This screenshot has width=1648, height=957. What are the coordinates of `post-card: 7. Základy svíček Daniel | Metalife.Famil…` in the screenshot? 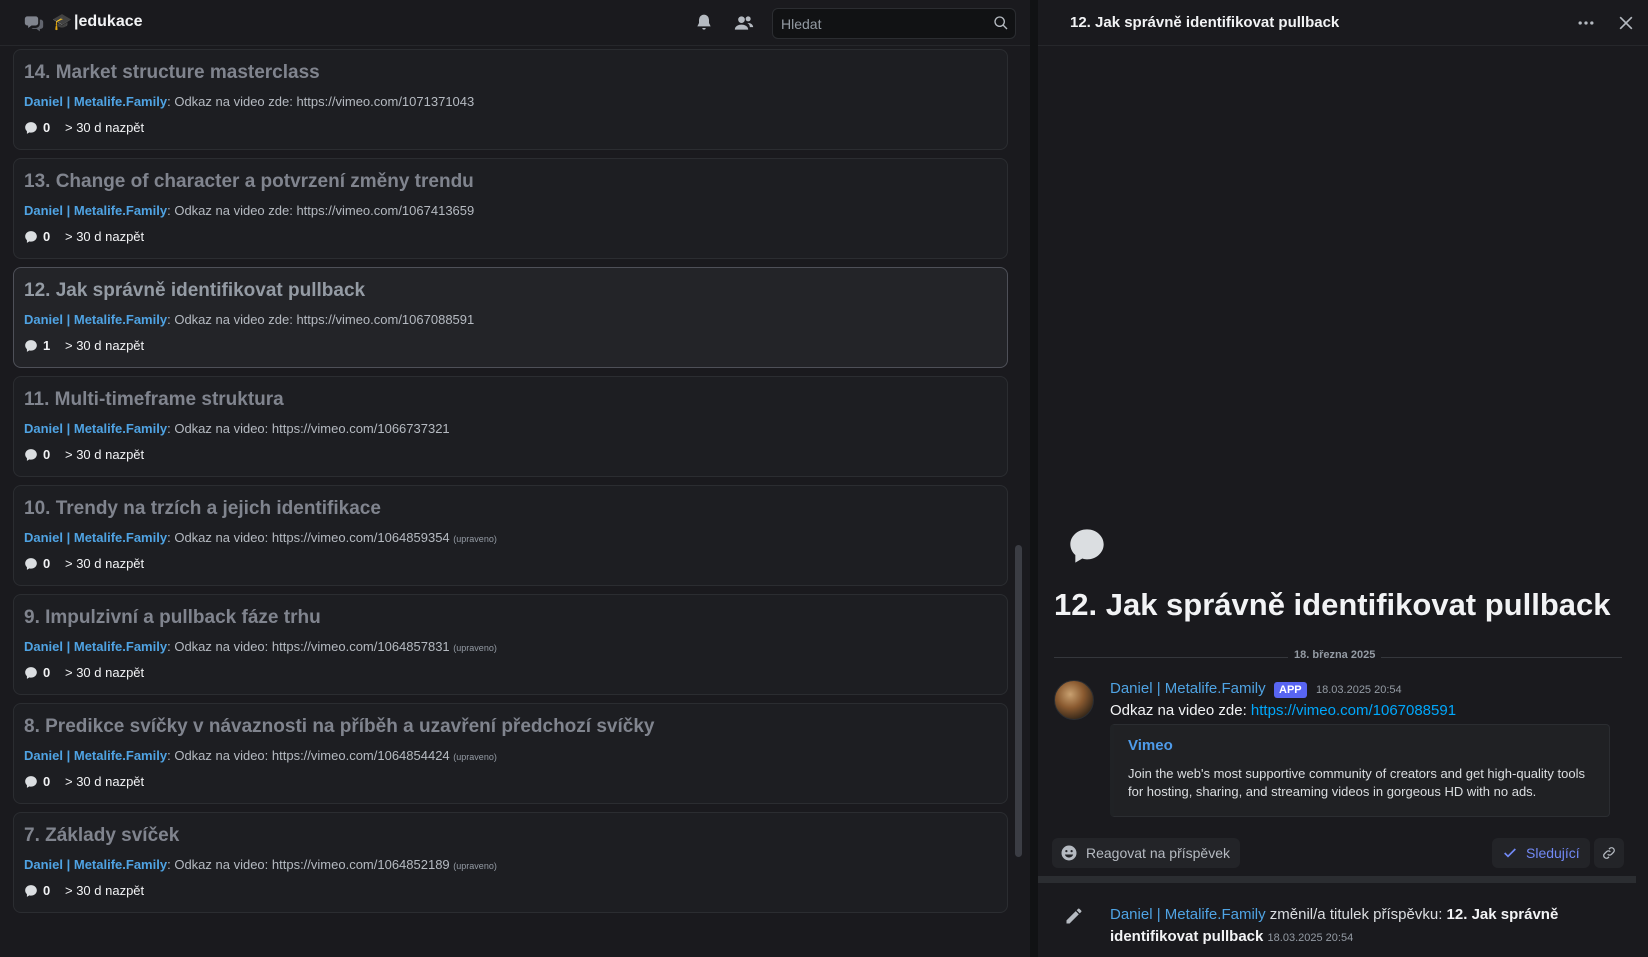 It's located at (510, 862).